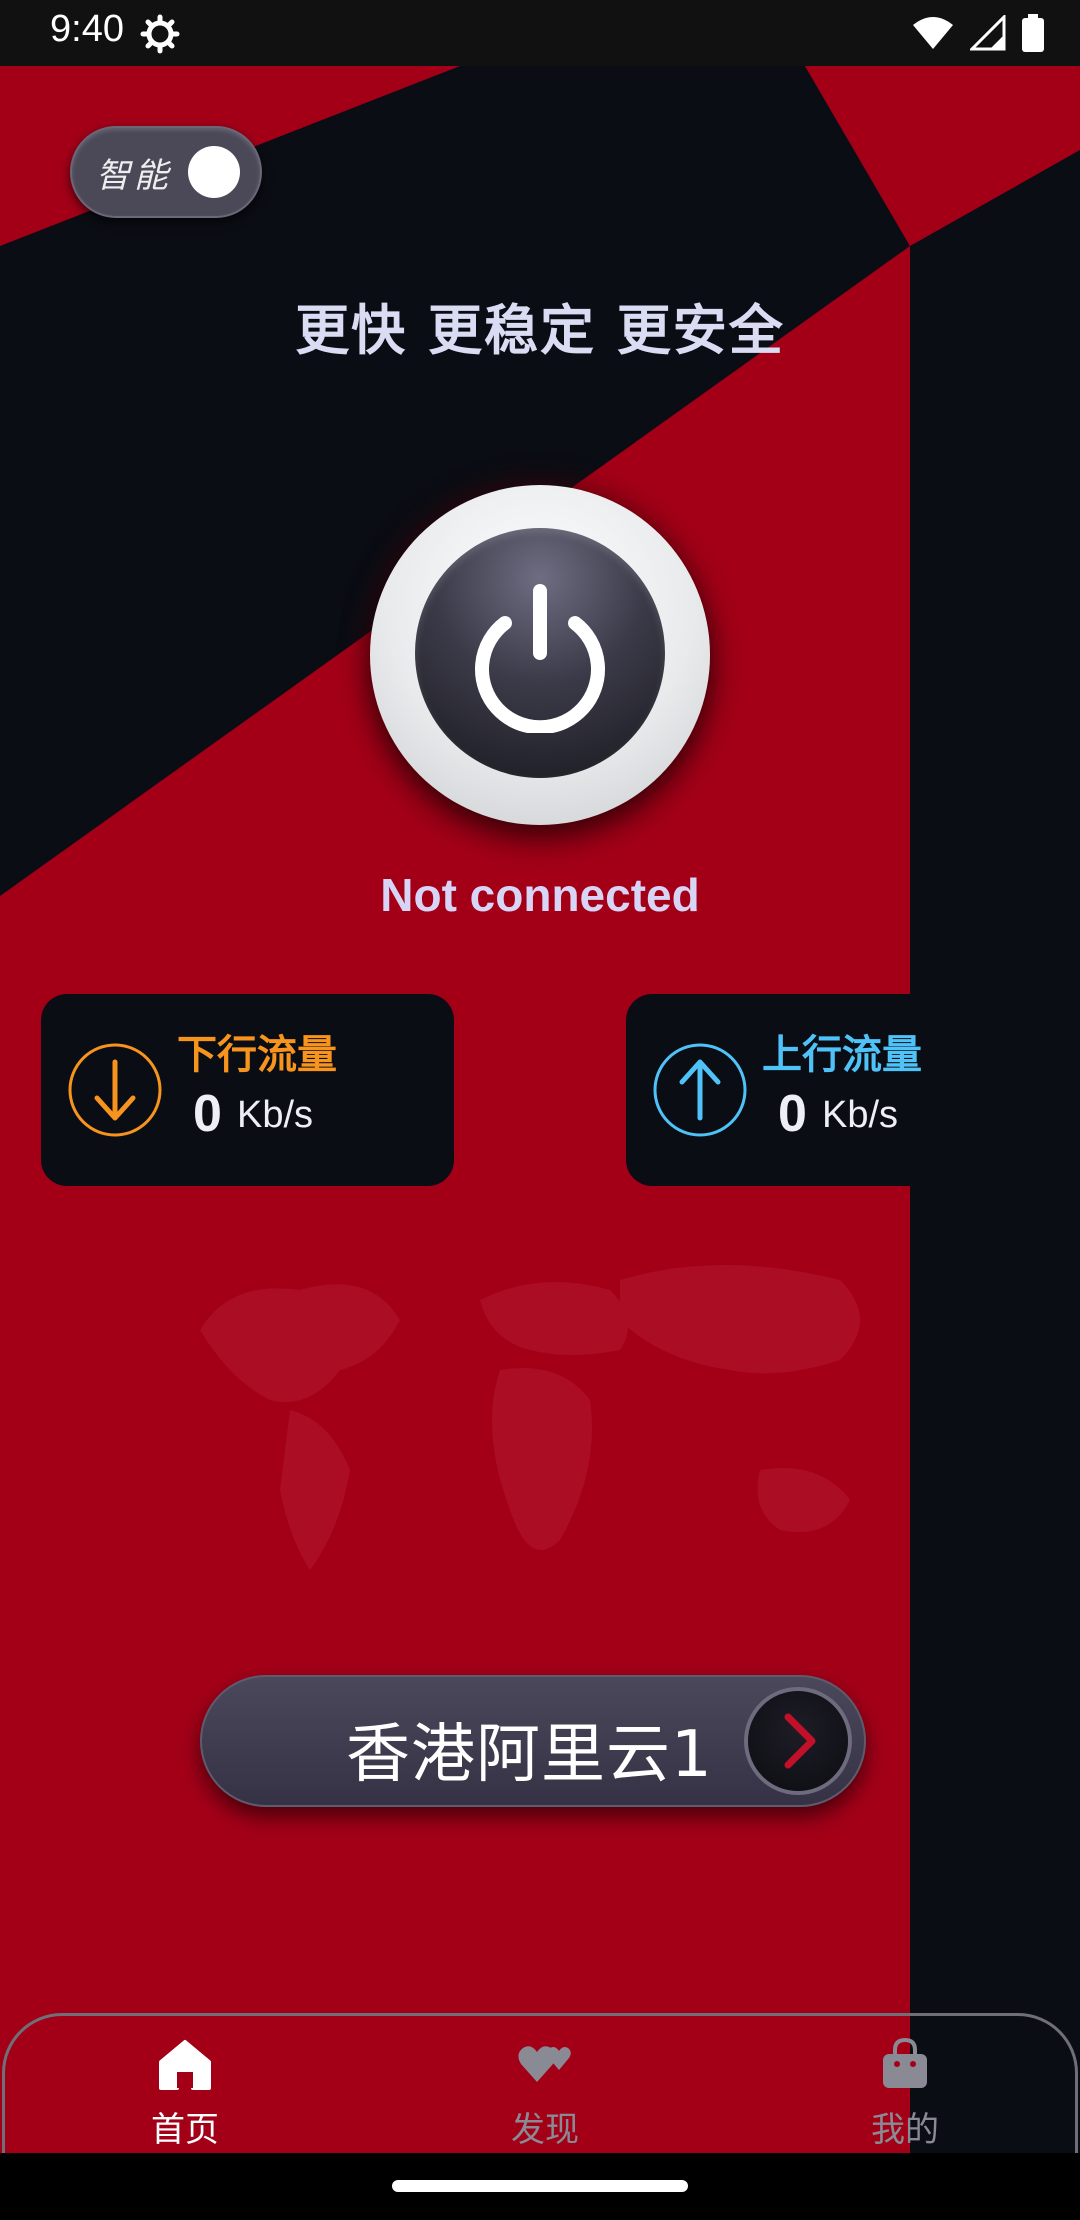 The image size is (1080, 2220). I want to click on upload-unit: Kb/s, so click(860, 1115).